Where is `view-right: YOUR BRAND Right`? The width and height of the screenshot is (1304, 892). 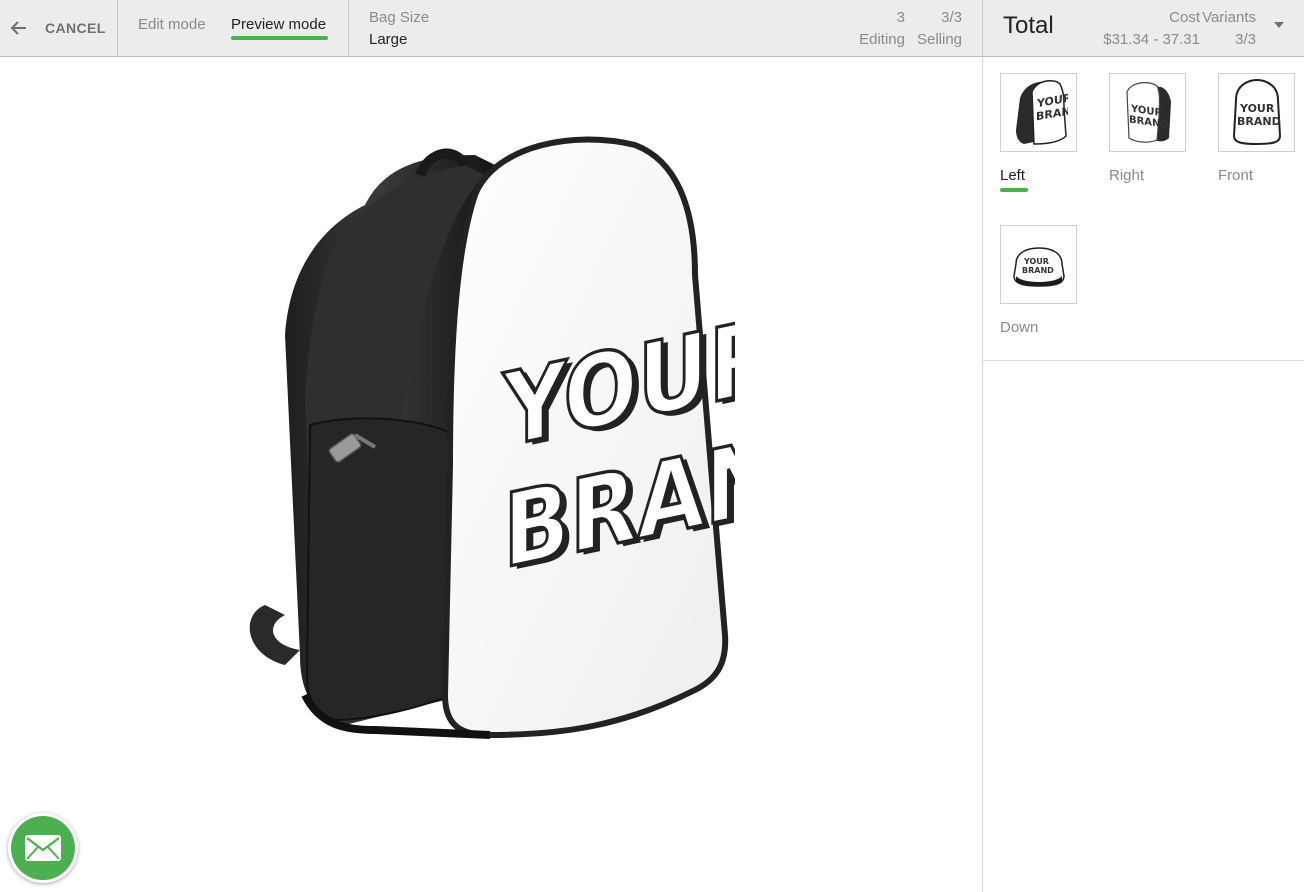 view-right: YOUR BRAND Right is located at coordinates (1147, 128).